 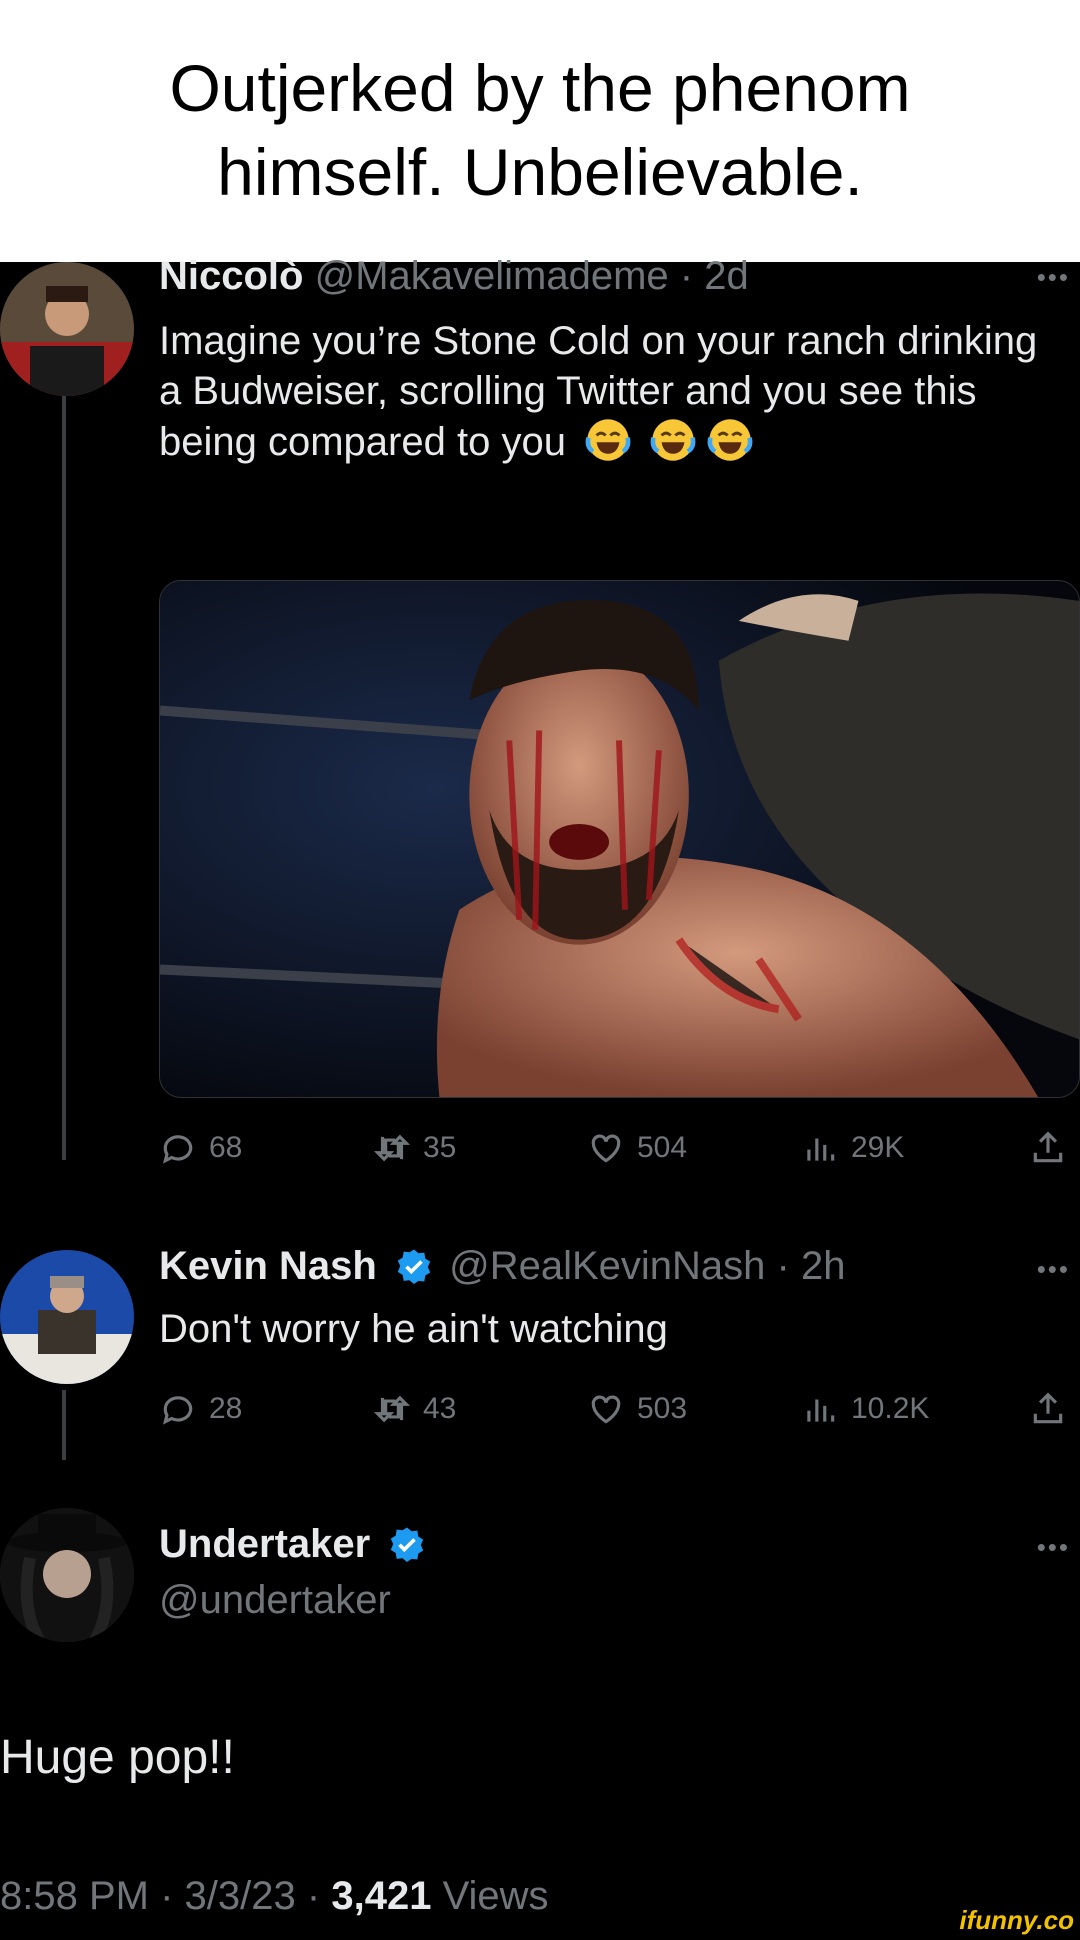 I want to click on tweet-header-handle: @undertaker, so click(x=275, y=1600).